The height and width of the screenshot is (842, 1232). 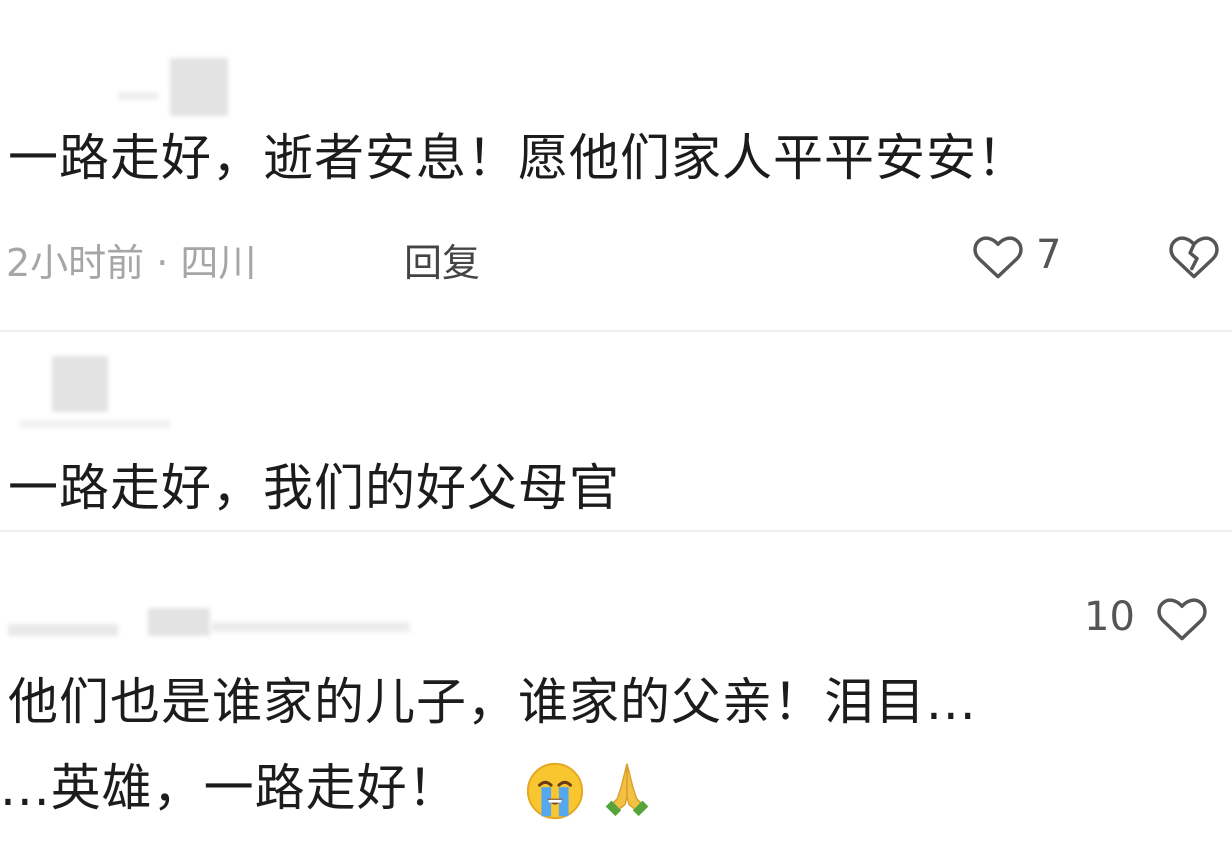 What do you see at coordinates (229, 788) in the screenshot?
I see `comment-text-line2: ...英雄，一路走好！` at bounding box center [229, 788].